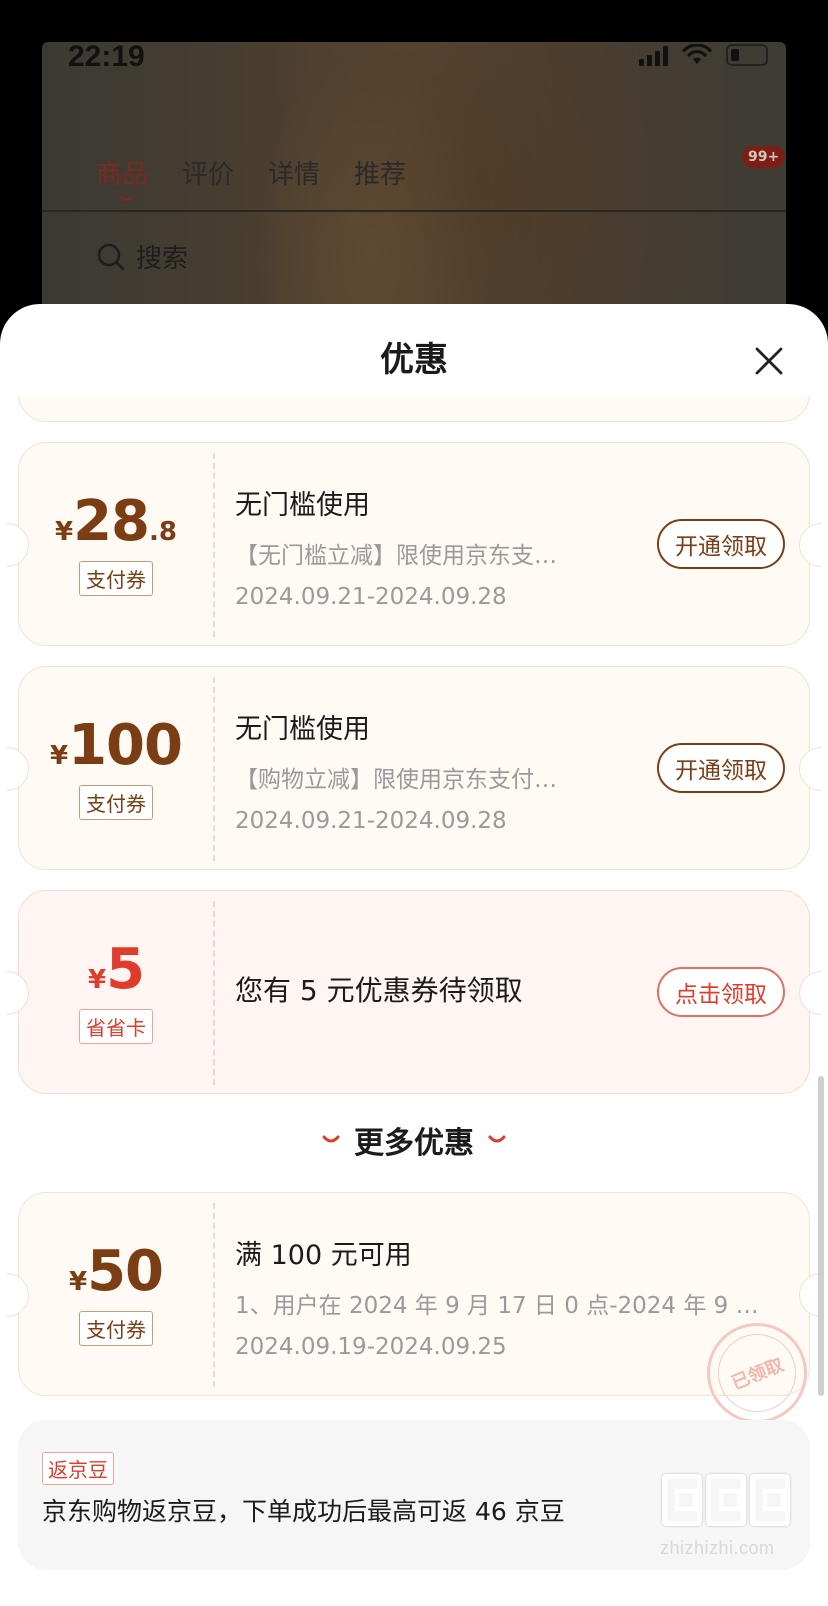 The width and height of the screenshot is (828, 1606). What do you see at coordinates (303, 1511) in the screenshot?
I see `bean-rebate-text: 京东购物返京豆，下单成功后最高可返 46 京豆` at bounding box center [303, 1511].